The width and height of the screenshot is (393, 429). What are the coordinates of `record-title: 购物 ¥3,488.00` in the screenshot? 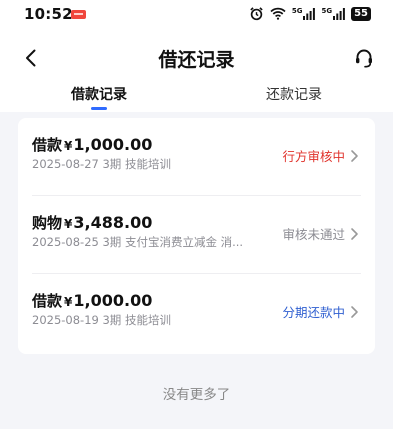 It's located at (92, 222).